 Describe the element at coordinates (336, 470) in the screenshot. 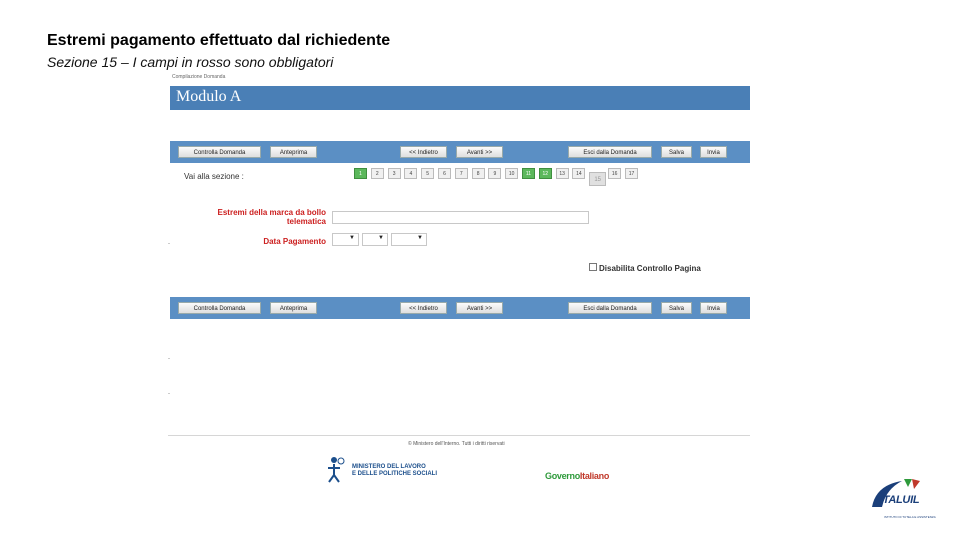

I see `ministero-logo-icon` at that location.